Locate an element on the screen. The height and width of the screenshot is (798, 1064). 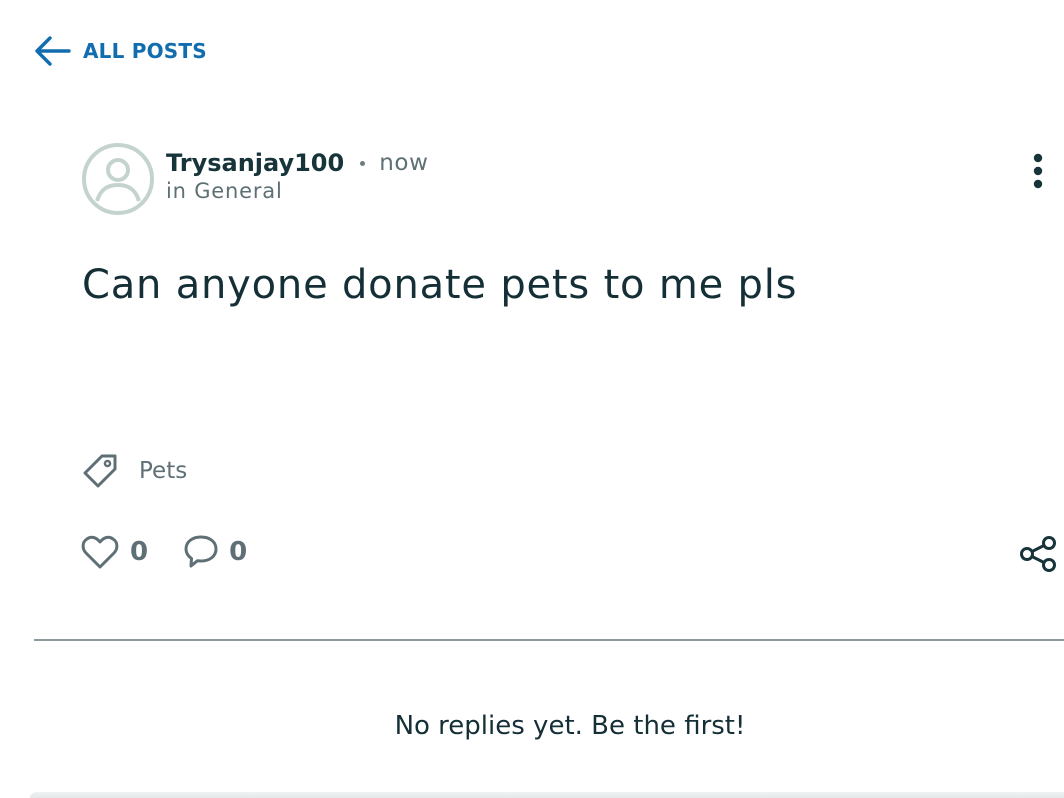
like-button: 0 is located at coordinates (114, 552).